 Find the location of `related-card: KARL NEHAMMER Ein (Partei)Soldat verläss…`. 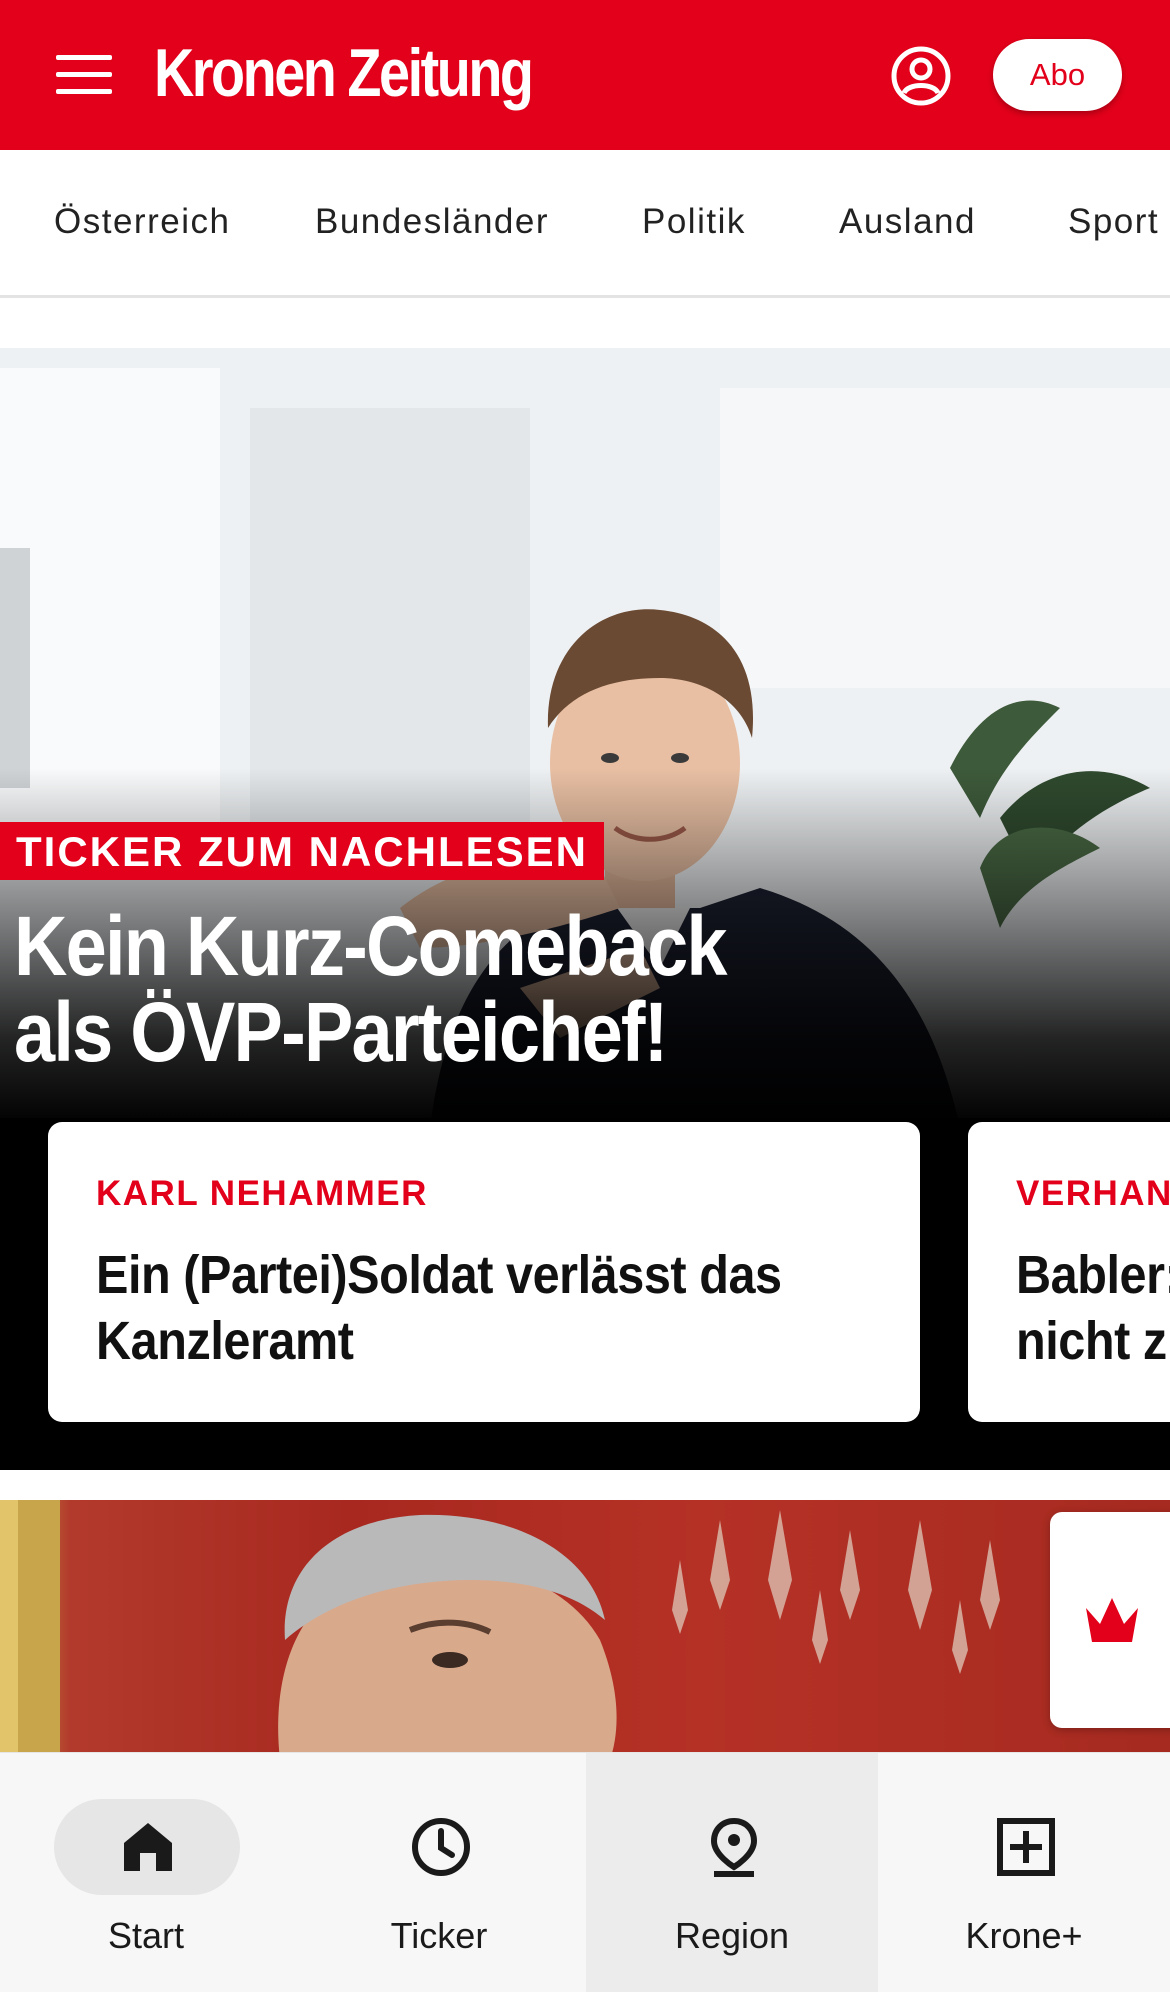

related-card: KARL NEHAMMER Ein (Partei)Soldat verläss… is located at coordinates (484, 1272).